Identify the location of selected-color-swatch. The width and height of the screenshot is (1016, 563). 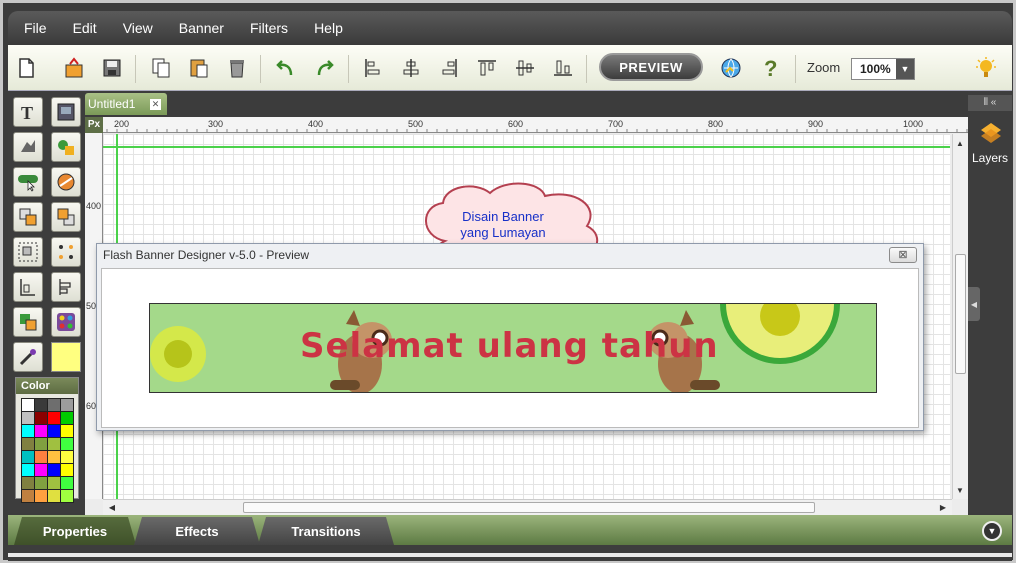
(66, 357).